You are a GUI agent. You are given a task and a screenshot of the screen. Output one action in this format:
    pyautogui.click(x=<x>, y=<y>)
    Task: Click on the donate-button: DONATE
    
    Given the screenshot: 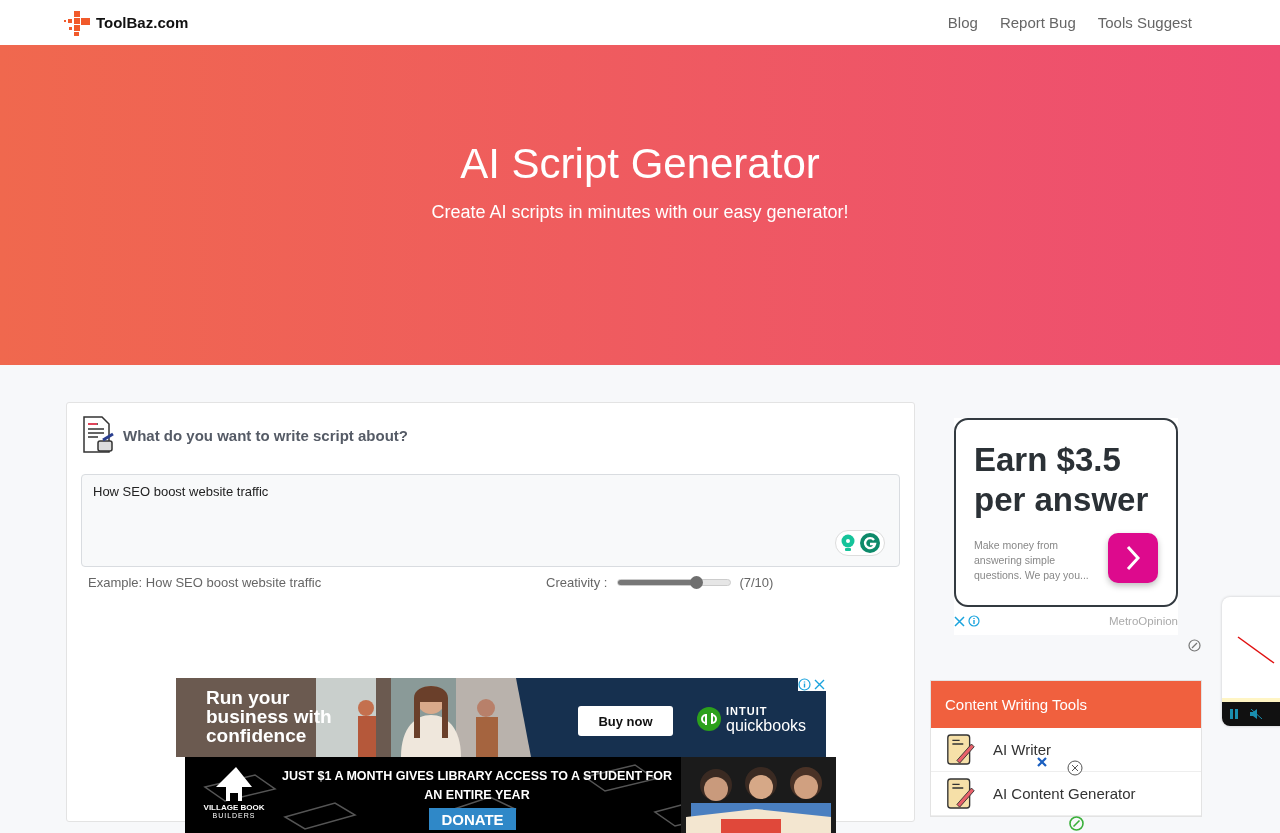 What is the action you would take?
    pyautogui.click(x=472, y=819)
    